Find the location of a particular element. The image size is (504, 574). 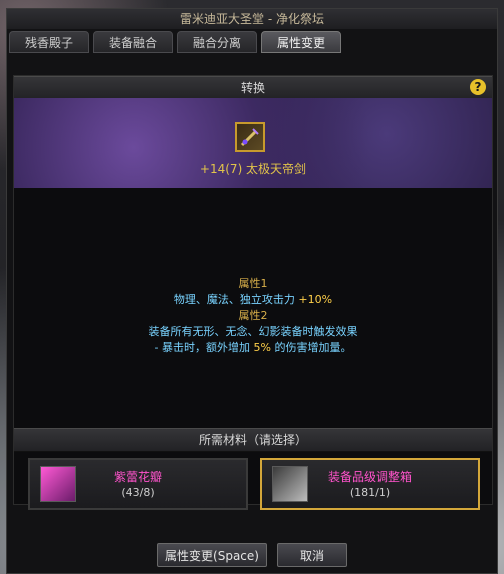

material-1-name: 紫蕾花瓣 is located at coordinates (137, 477).